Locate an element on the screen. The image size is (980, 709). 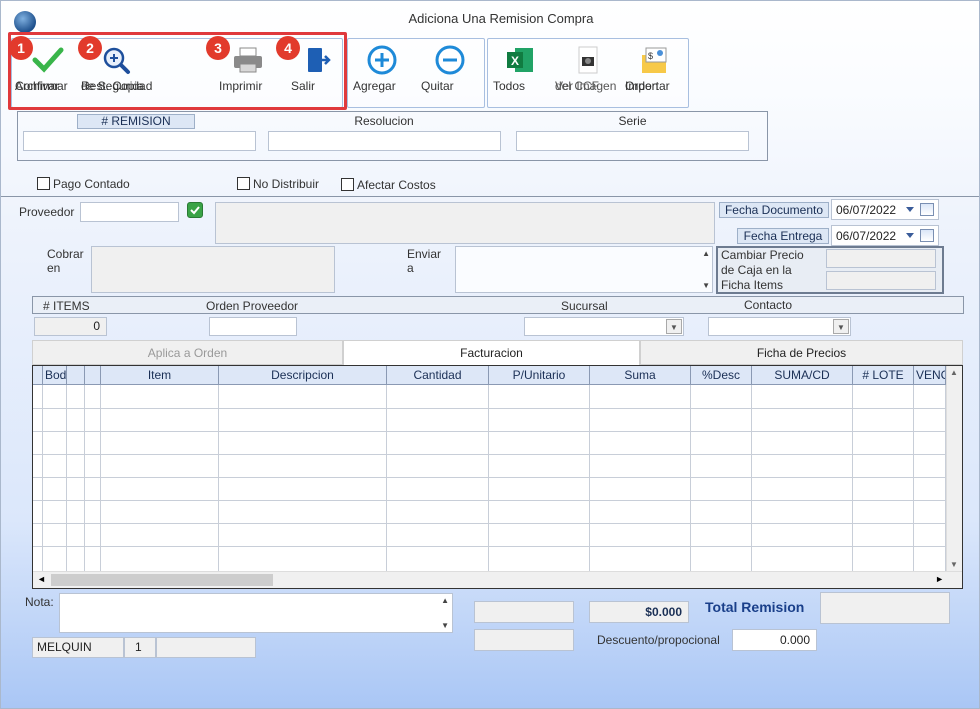
fecha-entrega-picker: 06/07/2022 is located at coordinates (885, 235).